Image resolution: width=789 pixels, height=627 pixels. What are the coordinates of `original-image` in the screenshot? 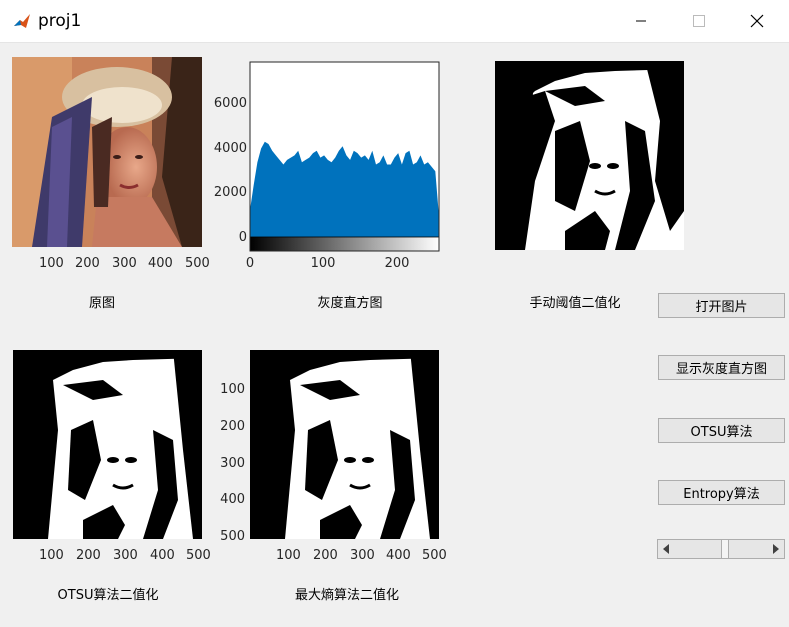 It's located at (107, 152).